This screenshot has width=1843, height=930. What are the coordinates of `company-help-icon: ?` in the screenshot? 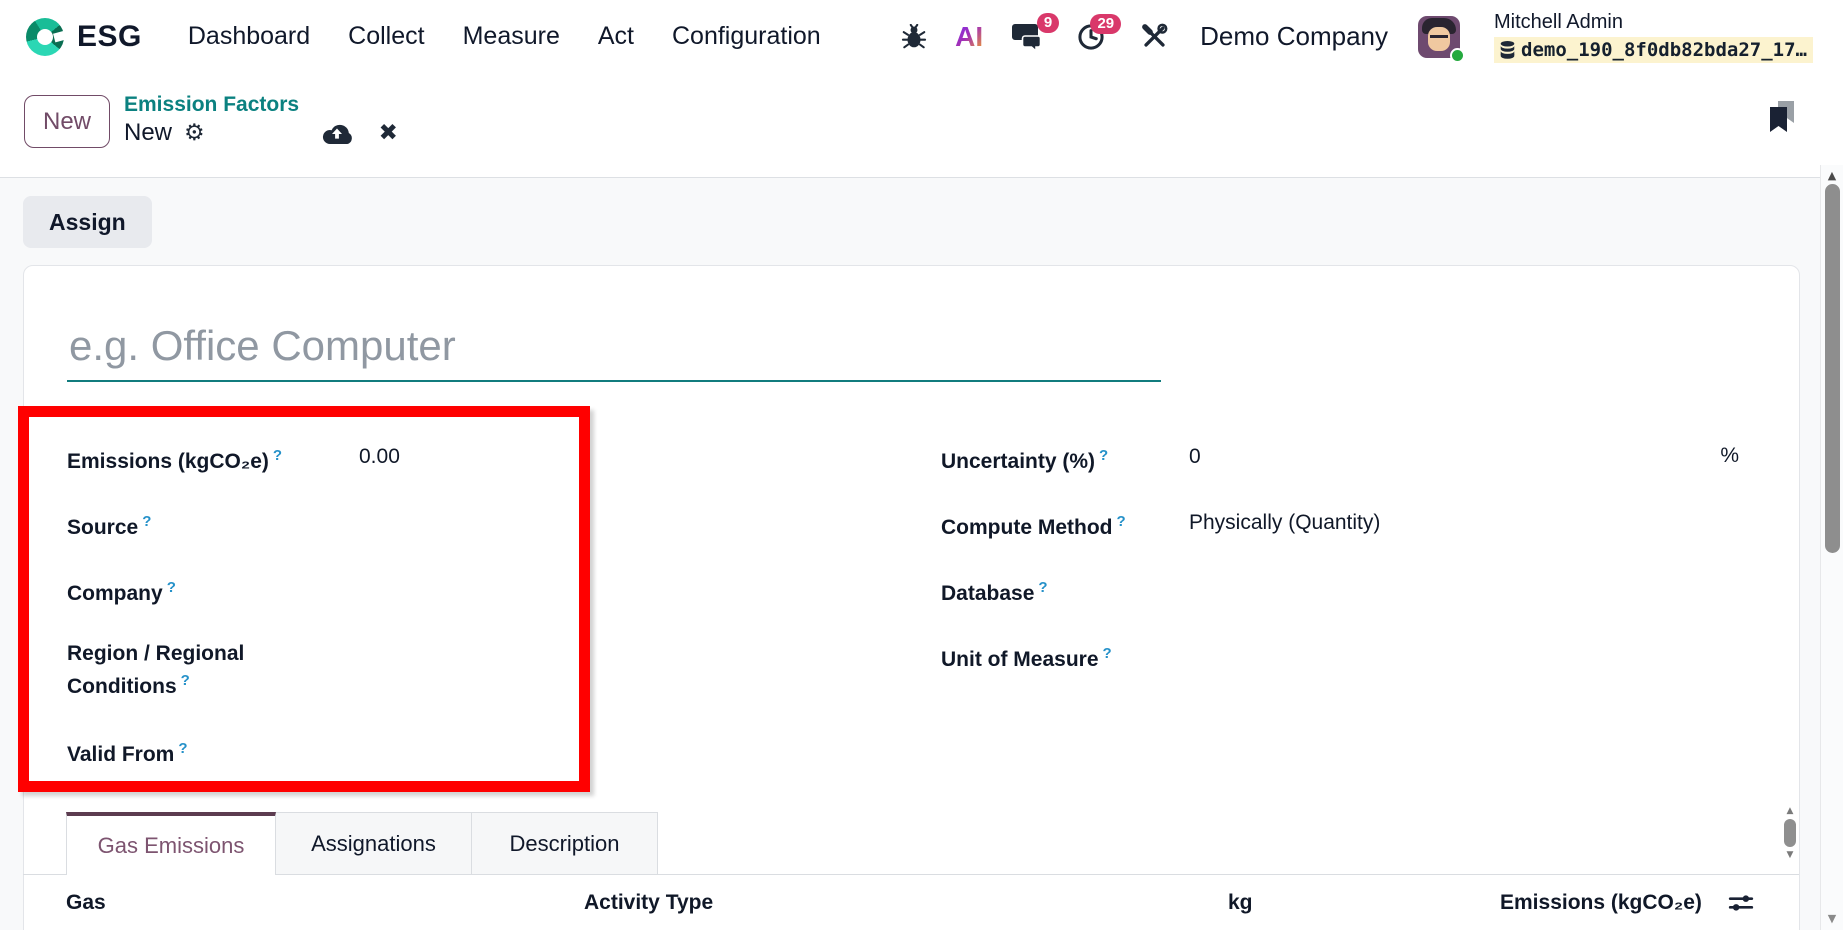 It's located at (171, 587).